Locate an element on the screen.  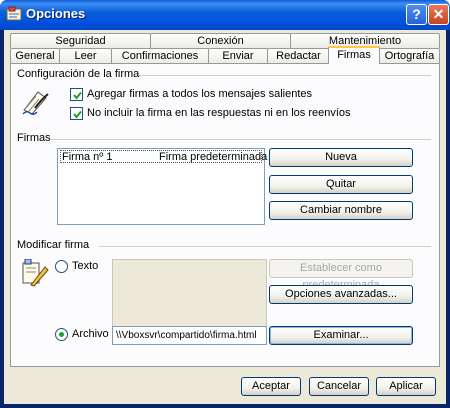
accept-button: Aceptar is located at coordinates (271, 386).